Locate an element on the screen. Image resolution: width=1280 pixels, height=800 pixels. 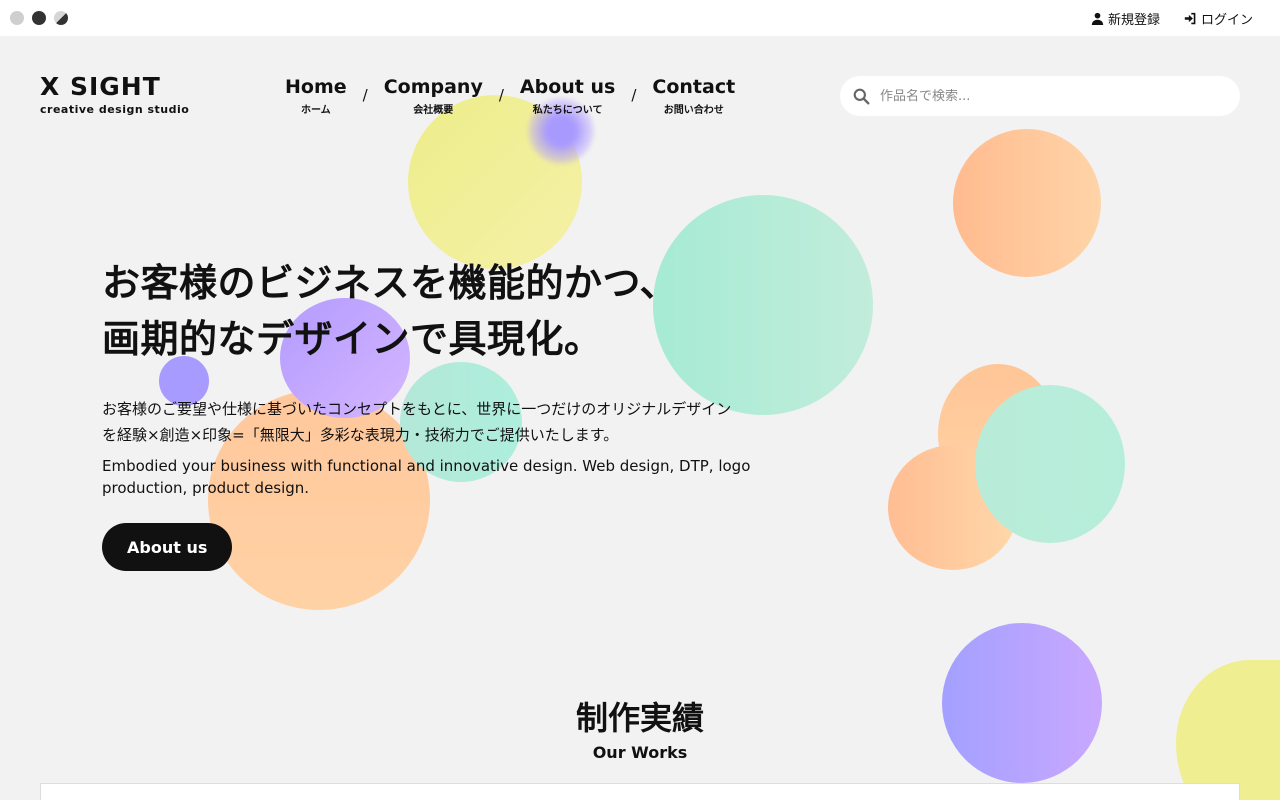
user-icon is located at coordinates (1097, 18).